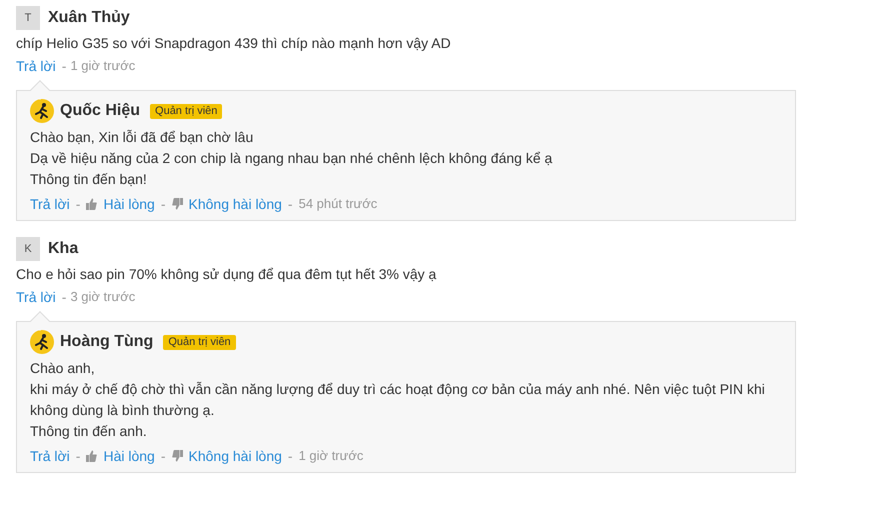  Describe the element at coordinates (338, 204) in the screenshot. I see `timestamp: 54 phút trước` at that location.